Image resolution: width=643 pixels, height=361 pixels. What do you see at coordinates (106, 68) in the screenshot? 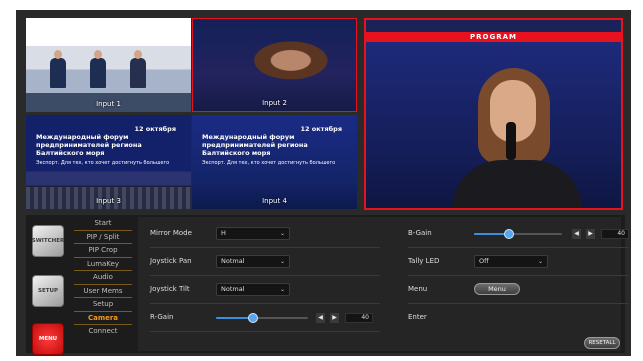
I see `panel-speakers-image` at bounding box center [106, 68].